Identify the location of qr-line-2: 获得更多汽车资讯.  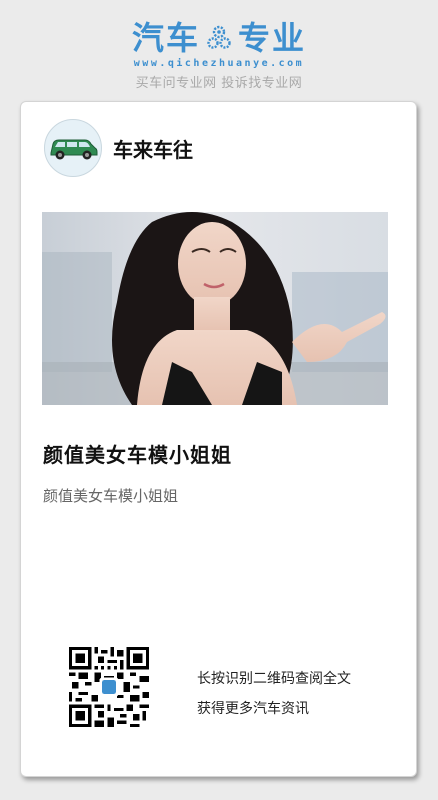
(253, 709).